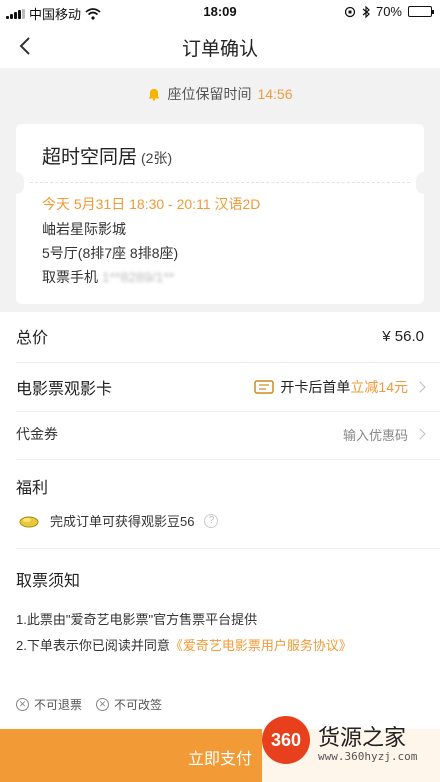 This screenshot has height=782, width=440. Describe the element at coordinates (32, 488) in the screenshot. I see `benefit-title: 福利` at that location.